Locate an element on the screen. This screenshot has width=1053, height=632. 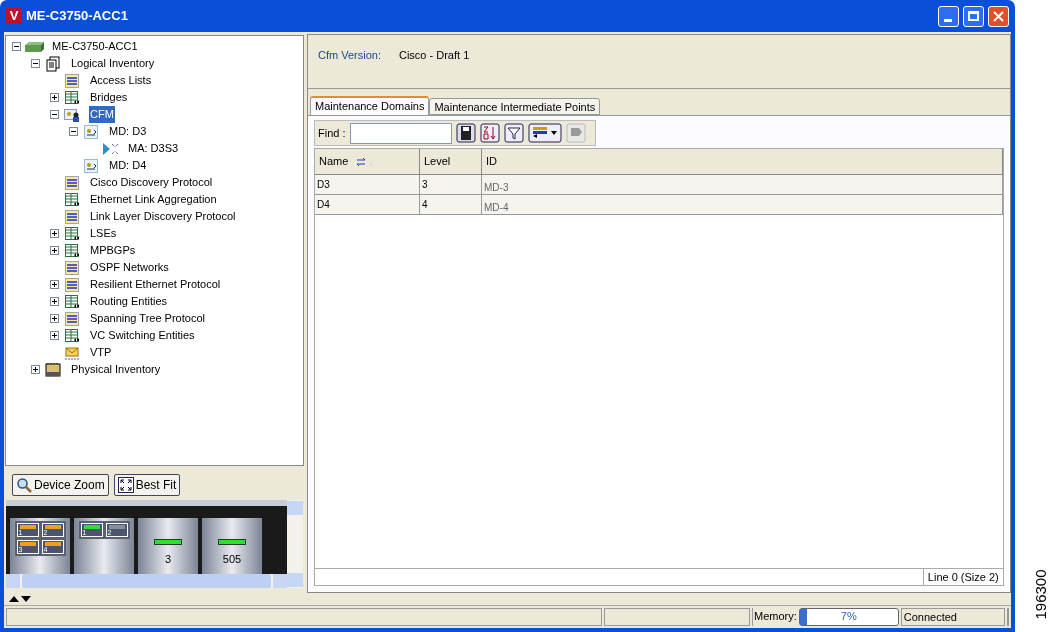
table-cell: 4 is located at coordinates (451, 205).